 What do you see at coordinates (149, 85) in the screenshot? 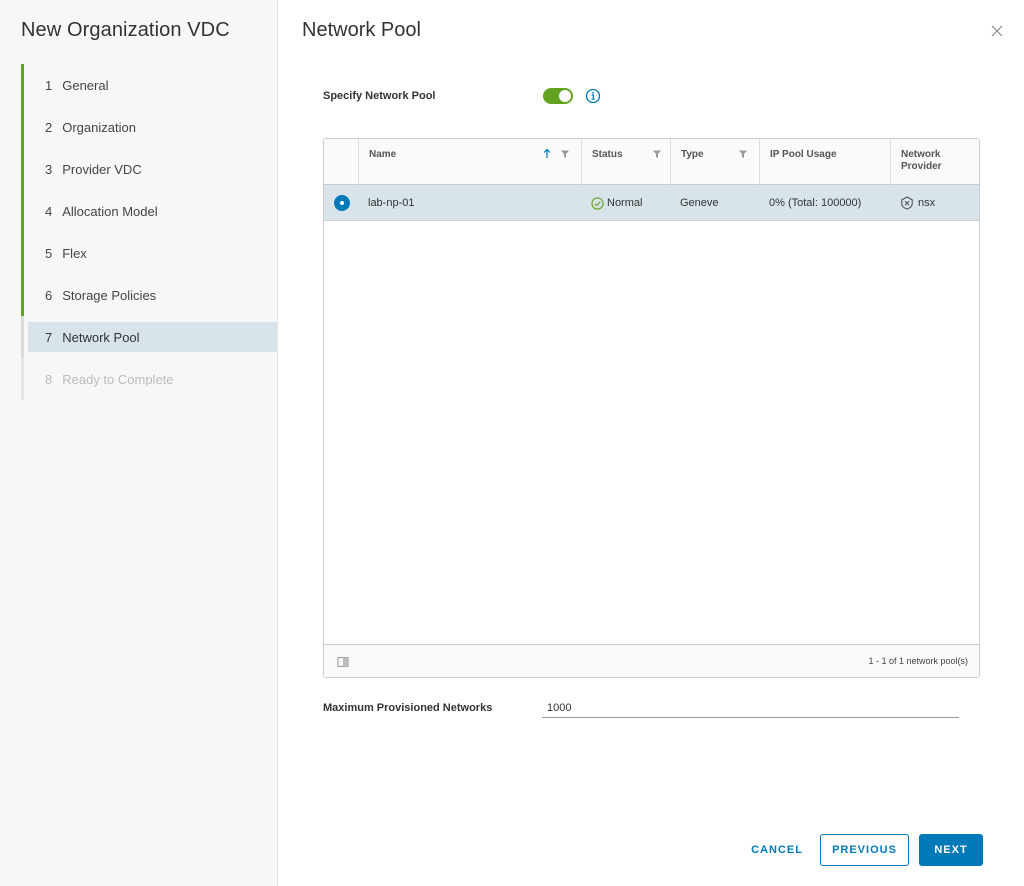
I see `step-general: 1 General` at bounding box center [149, 85].